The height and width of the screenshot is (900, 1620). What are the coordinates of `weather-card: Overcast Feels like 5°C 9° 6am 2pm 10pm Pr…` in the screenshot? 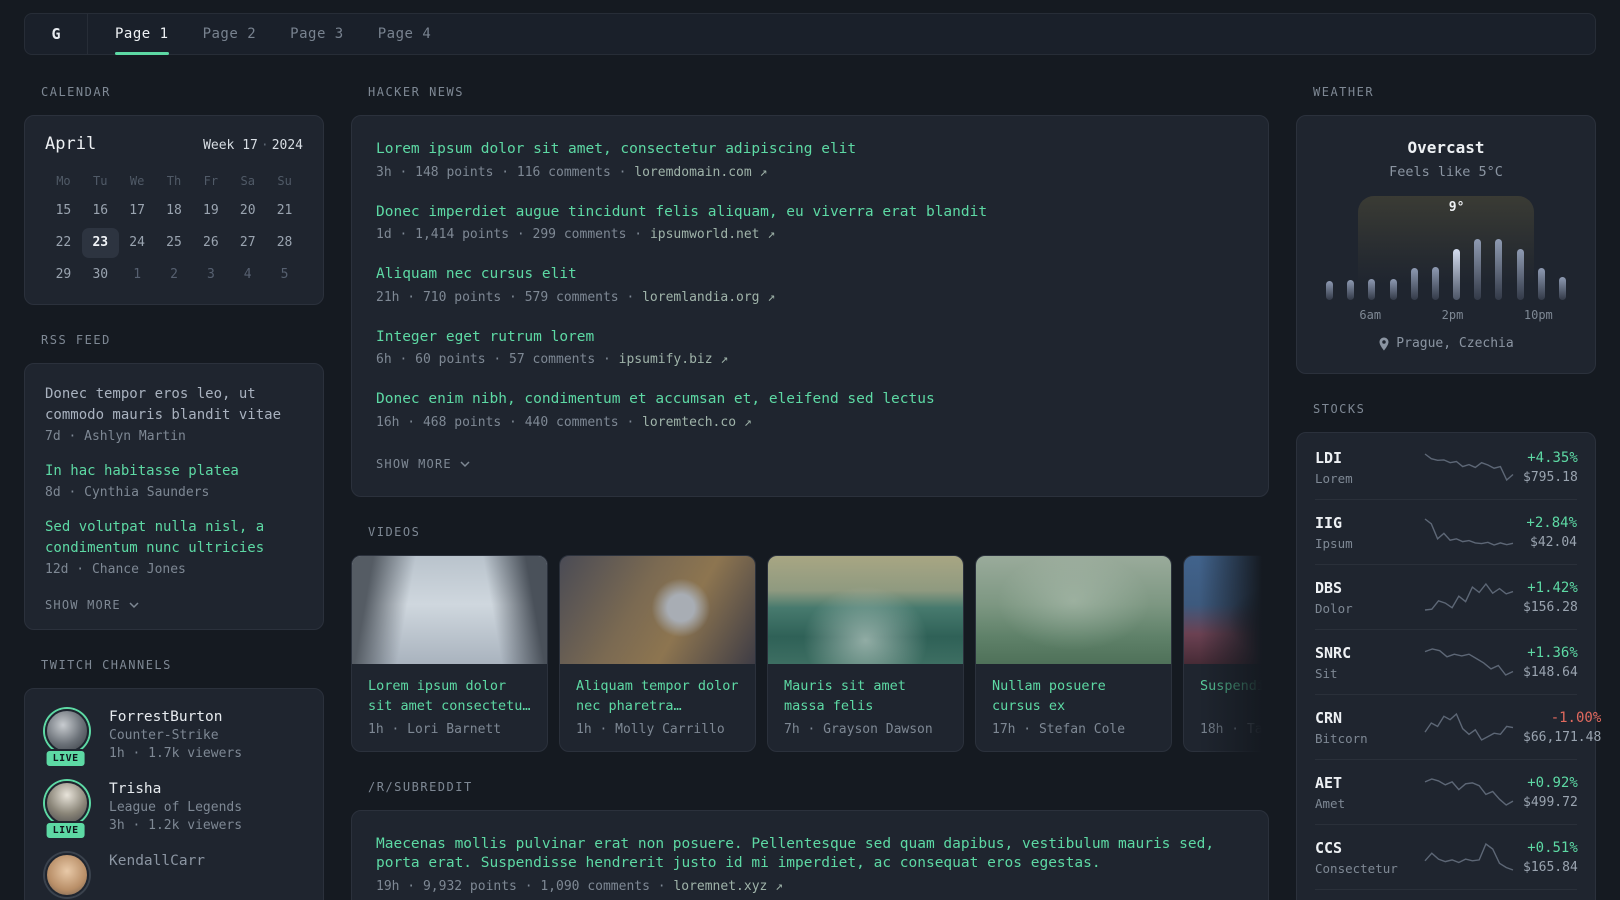 It's located at (1446, 244).